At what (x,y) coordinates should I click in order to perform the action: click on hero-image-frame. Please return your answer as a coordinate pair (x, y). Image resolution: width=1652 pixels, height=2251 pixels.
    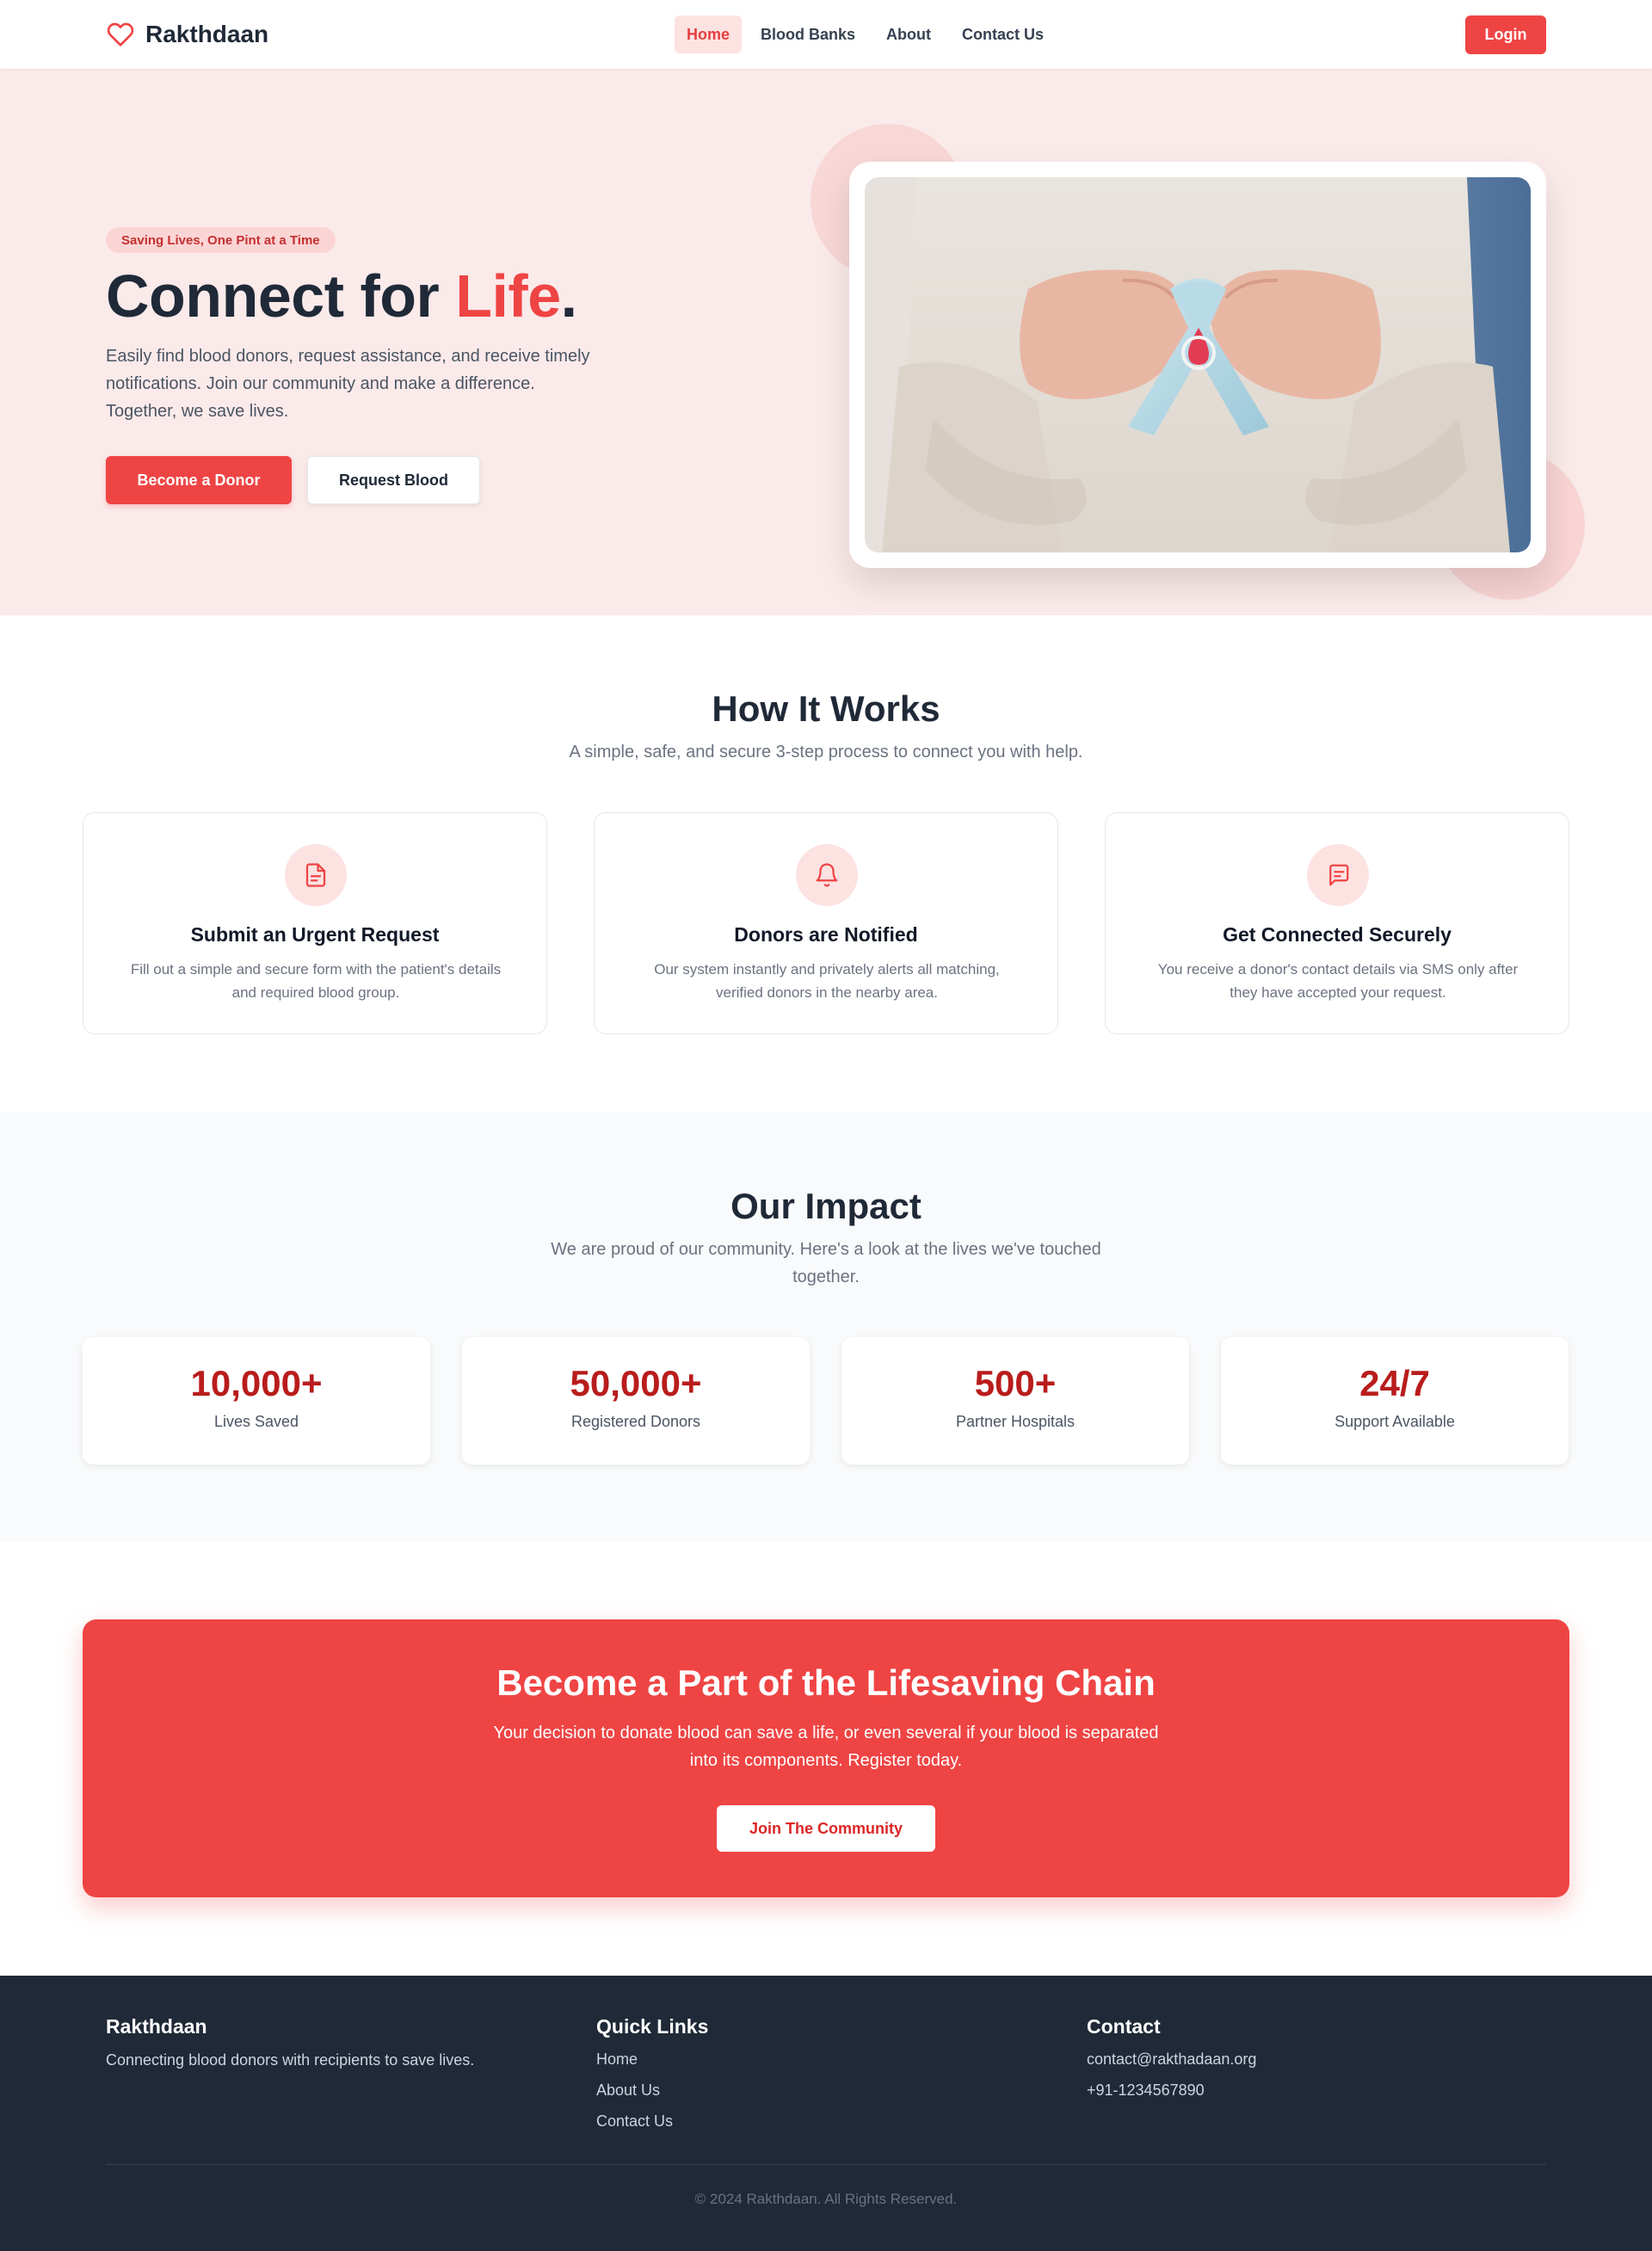
    Looking at the image, I should click on (1197, 365).